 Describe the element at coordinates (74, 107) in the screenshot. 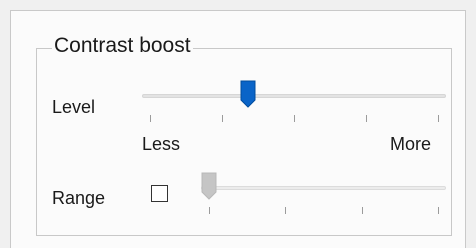

I see `level-label: Level` at that location.